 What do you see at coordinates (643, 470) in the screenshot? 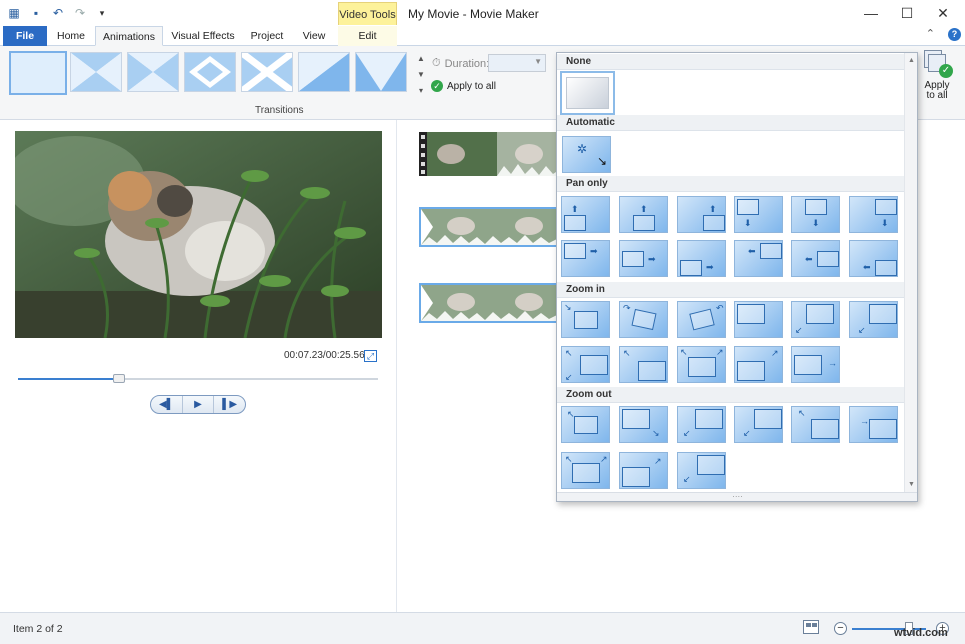
I see `zoom-out-thumb: ↗` at bounding box center [643, 470].